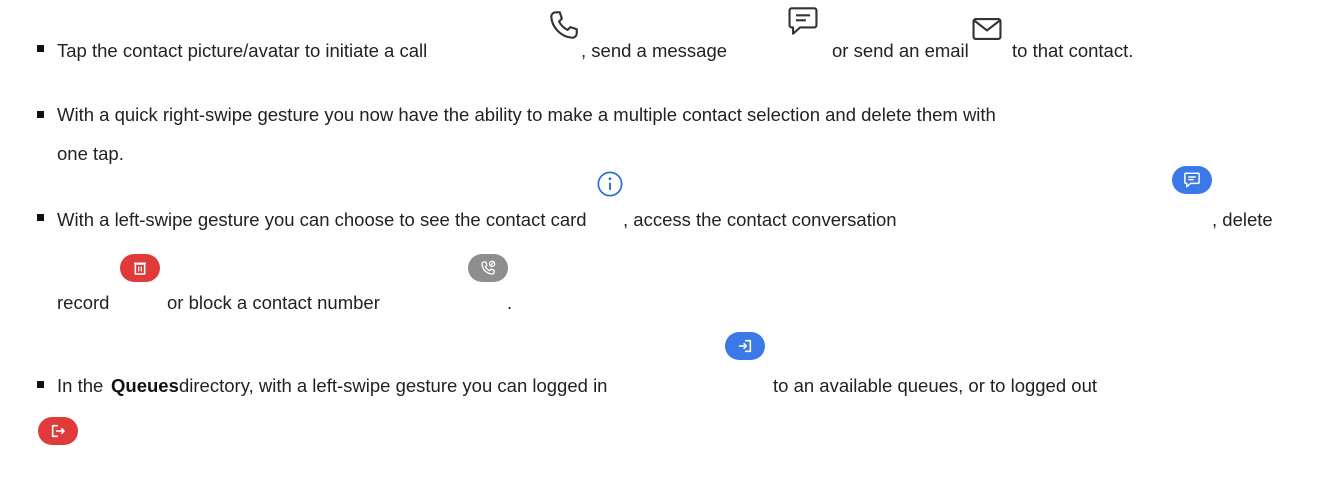 This screenshot has height=495, width=1335. I want to click on text: , delete, so click(1242, 219).